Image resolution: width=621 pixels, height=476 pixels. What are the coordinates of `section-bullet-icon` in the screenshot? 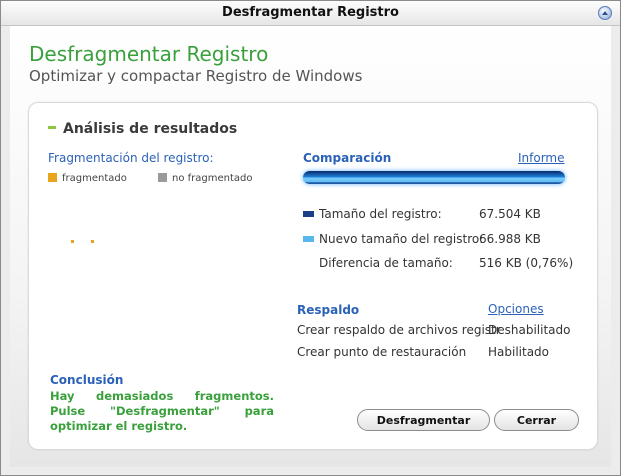 It's located at (52, 127).